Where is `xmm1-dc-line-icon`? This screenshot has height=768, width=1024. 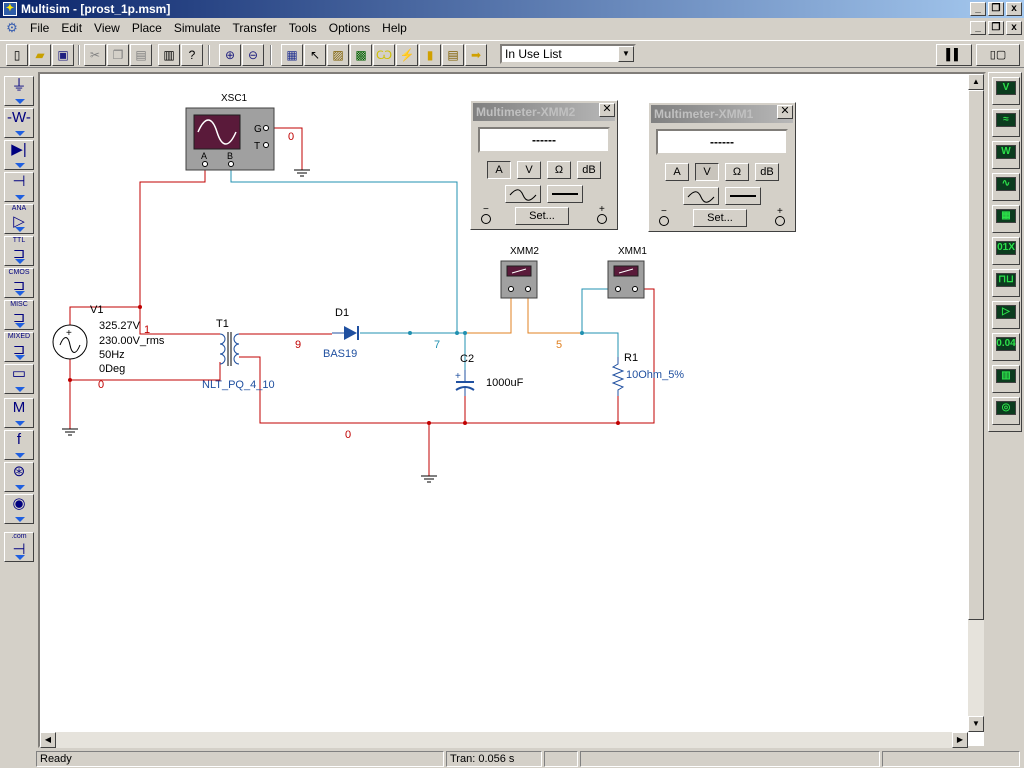
xmm1-dc-line-icon is located at coordinates (743, 196).